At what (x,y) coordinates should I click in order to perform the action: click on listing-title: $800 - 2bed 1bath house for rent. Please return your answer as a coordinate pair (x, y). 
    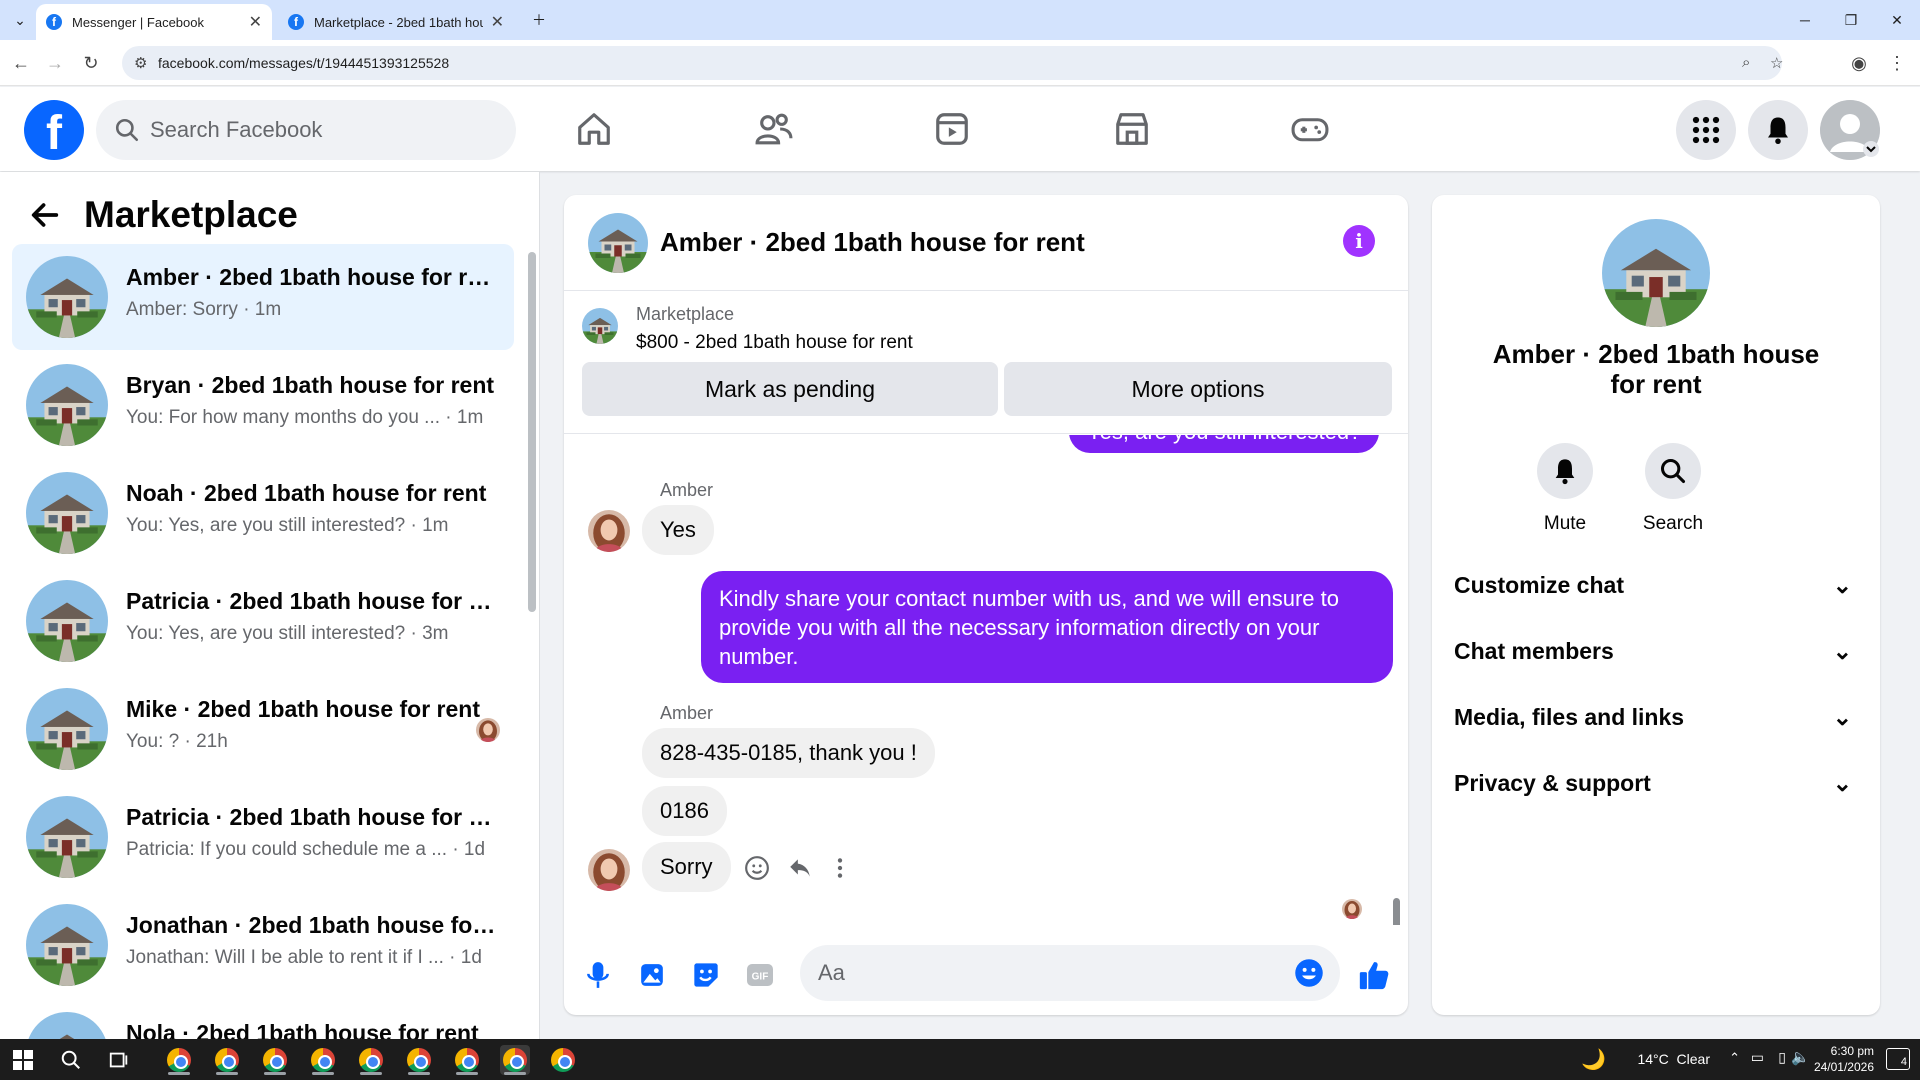
    Looking at the image, I should click on (774, 343).